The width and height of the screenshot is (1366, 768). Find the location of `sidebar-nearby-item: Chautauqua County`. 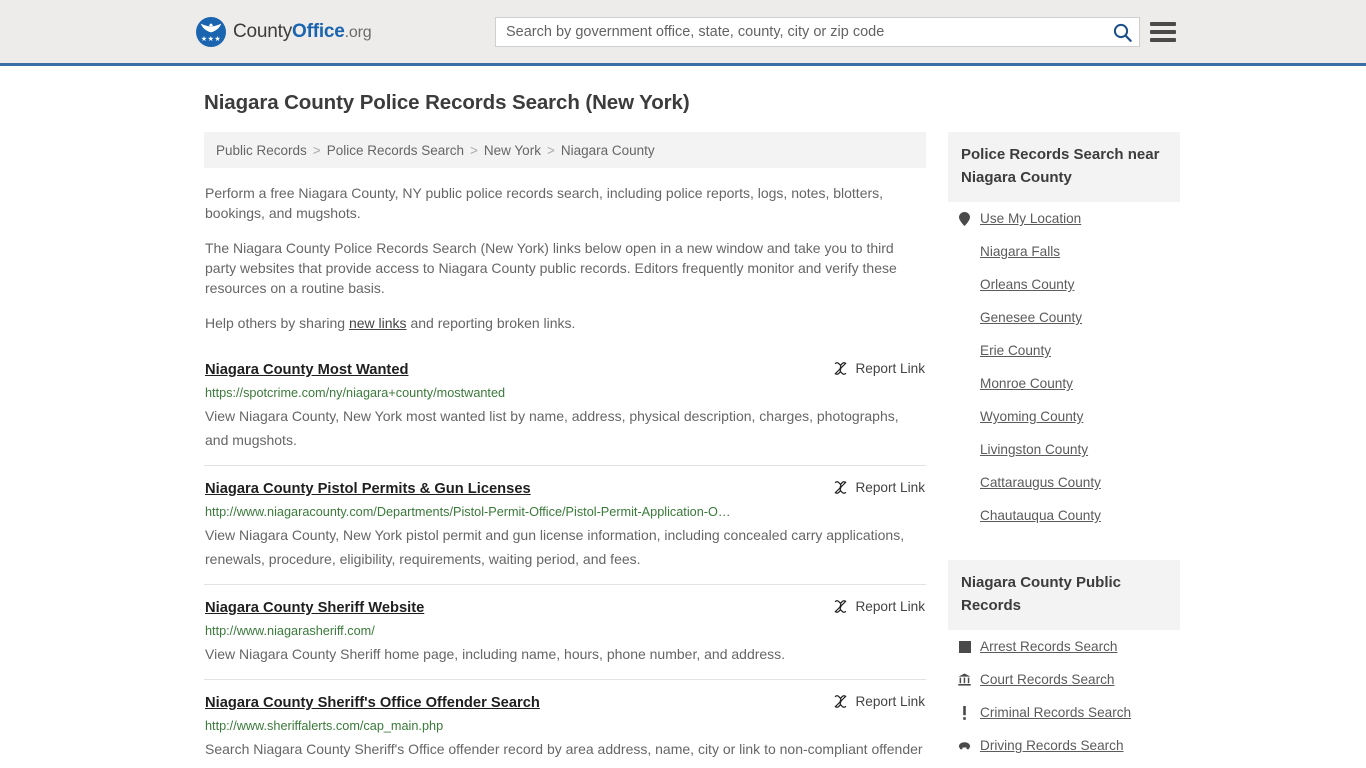

sidebar-nearby-item: Chautauqua County is located at coordinates (1064, 515).